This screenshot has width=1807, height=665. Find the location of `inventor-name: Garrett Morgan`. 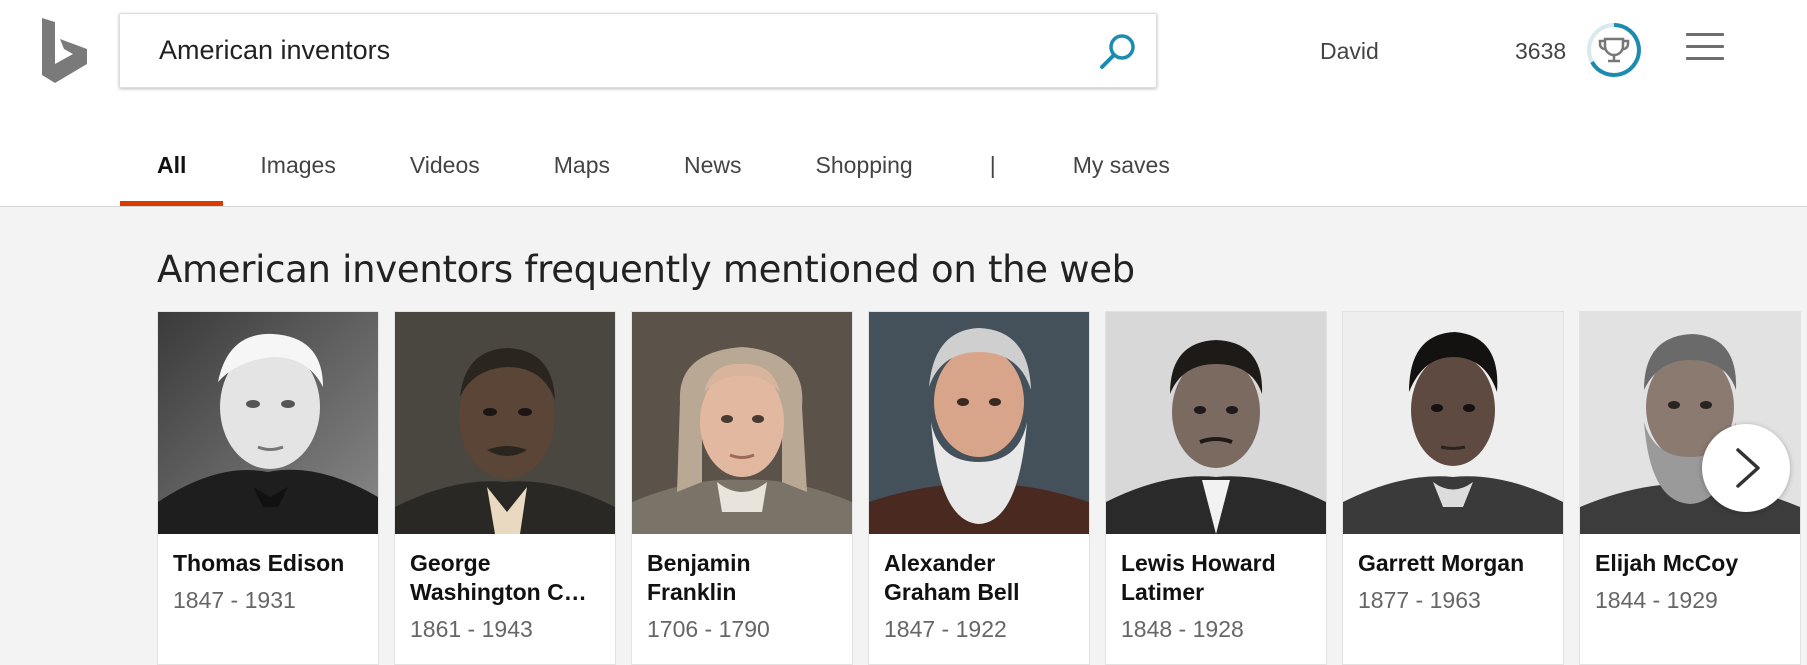

inventor-name: Garrett Morgan is located at coordinates (1441, 563).